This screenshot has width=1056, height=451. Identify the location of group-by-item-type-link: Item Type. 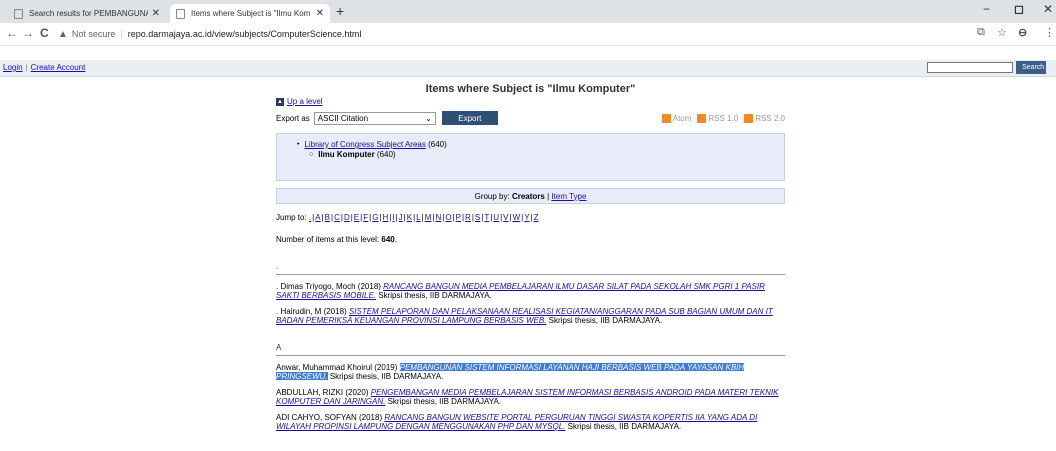
(568, 196).